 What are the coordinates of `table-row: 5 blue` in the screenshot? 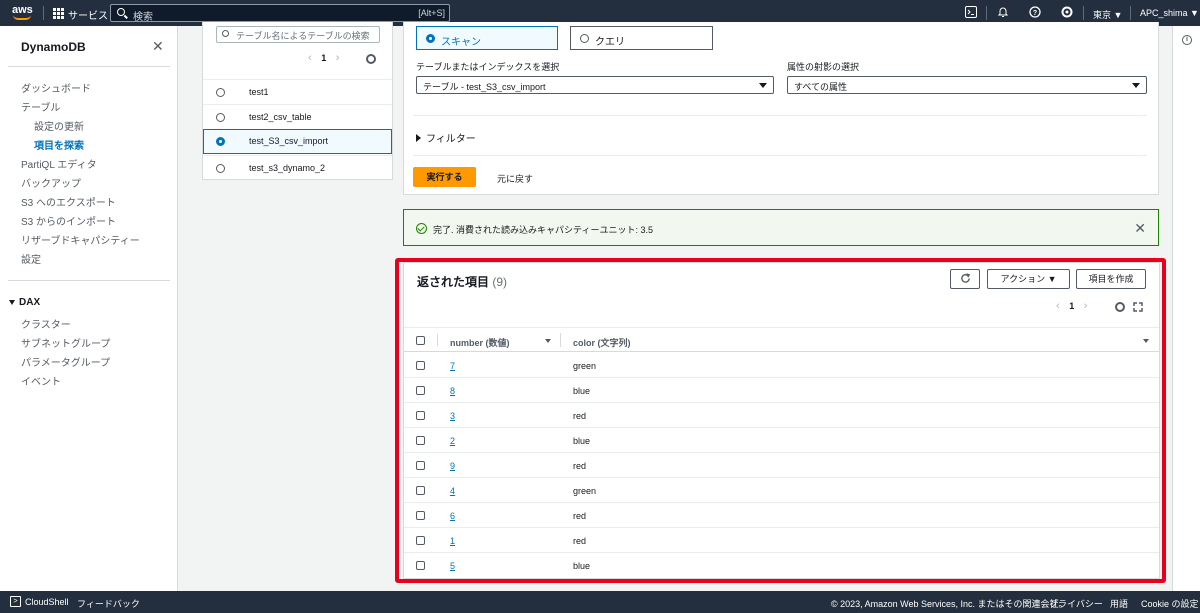 It's located at (781, 565).